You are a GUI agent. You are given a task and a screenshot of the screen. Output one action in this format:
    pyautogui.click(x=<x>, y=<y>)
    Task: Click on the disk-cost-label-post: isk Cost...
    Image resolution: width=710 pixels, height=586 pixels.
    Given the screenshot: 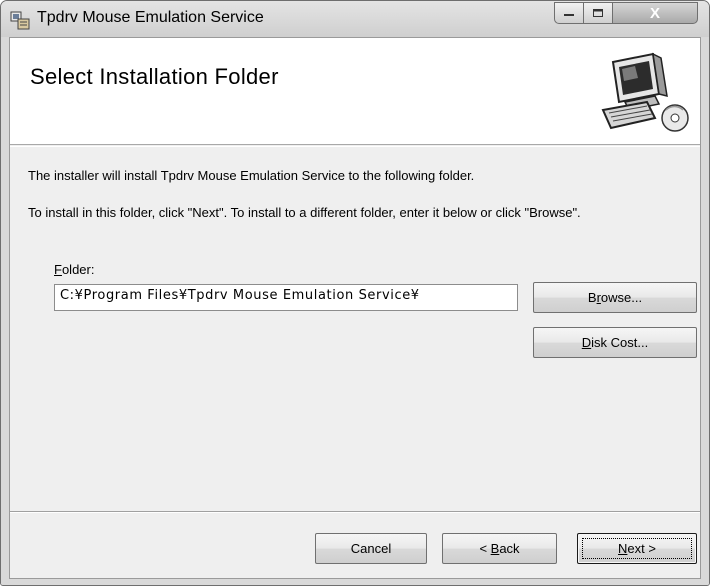 What is the action you would take?
    pyautogui.click(x=620, y=342)
    